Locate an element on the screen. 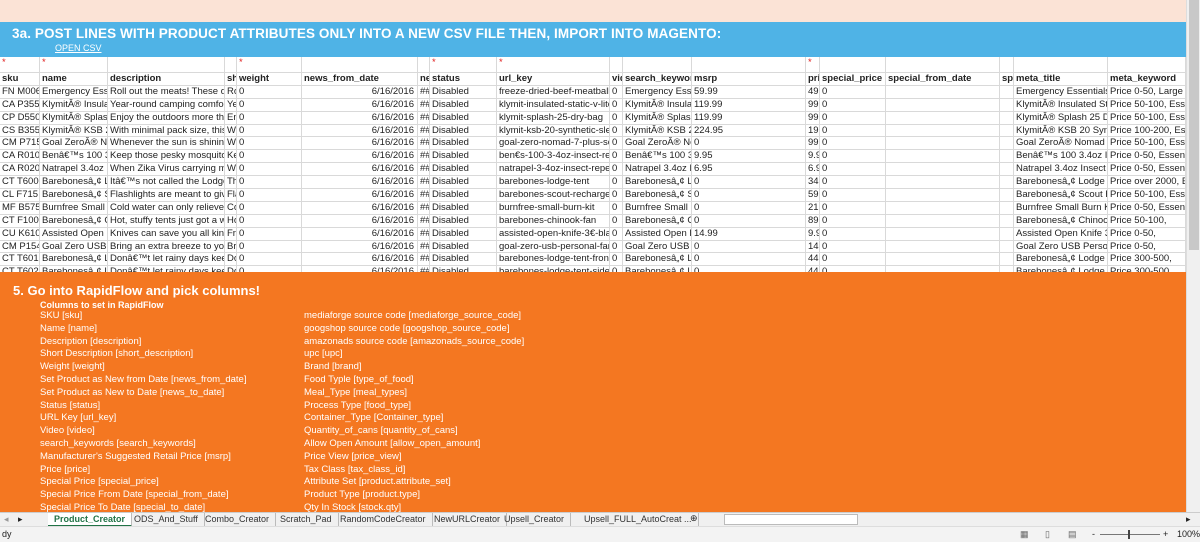 Image resolution: width=1200 pixels, height=542 pixels. cell-pri: 99. is located at coordinates (813, 143).